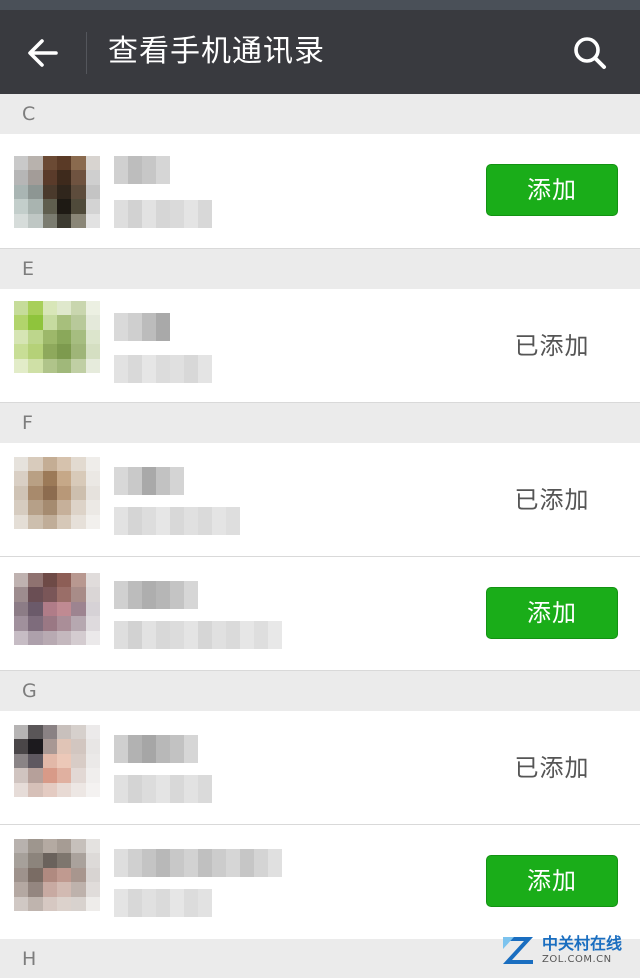 The image size is (640, 978). I want to click on top-navigation-bar: 查看手机通讯录, so click(320, 52).